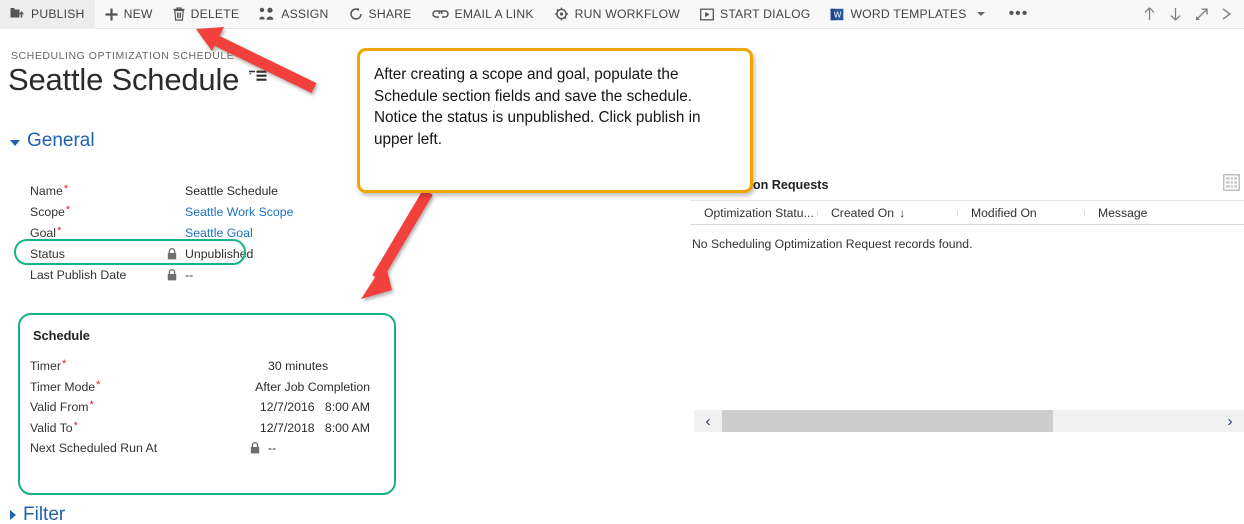  I want to click on field-row-status: Status Unpublished, so click(180, 253).